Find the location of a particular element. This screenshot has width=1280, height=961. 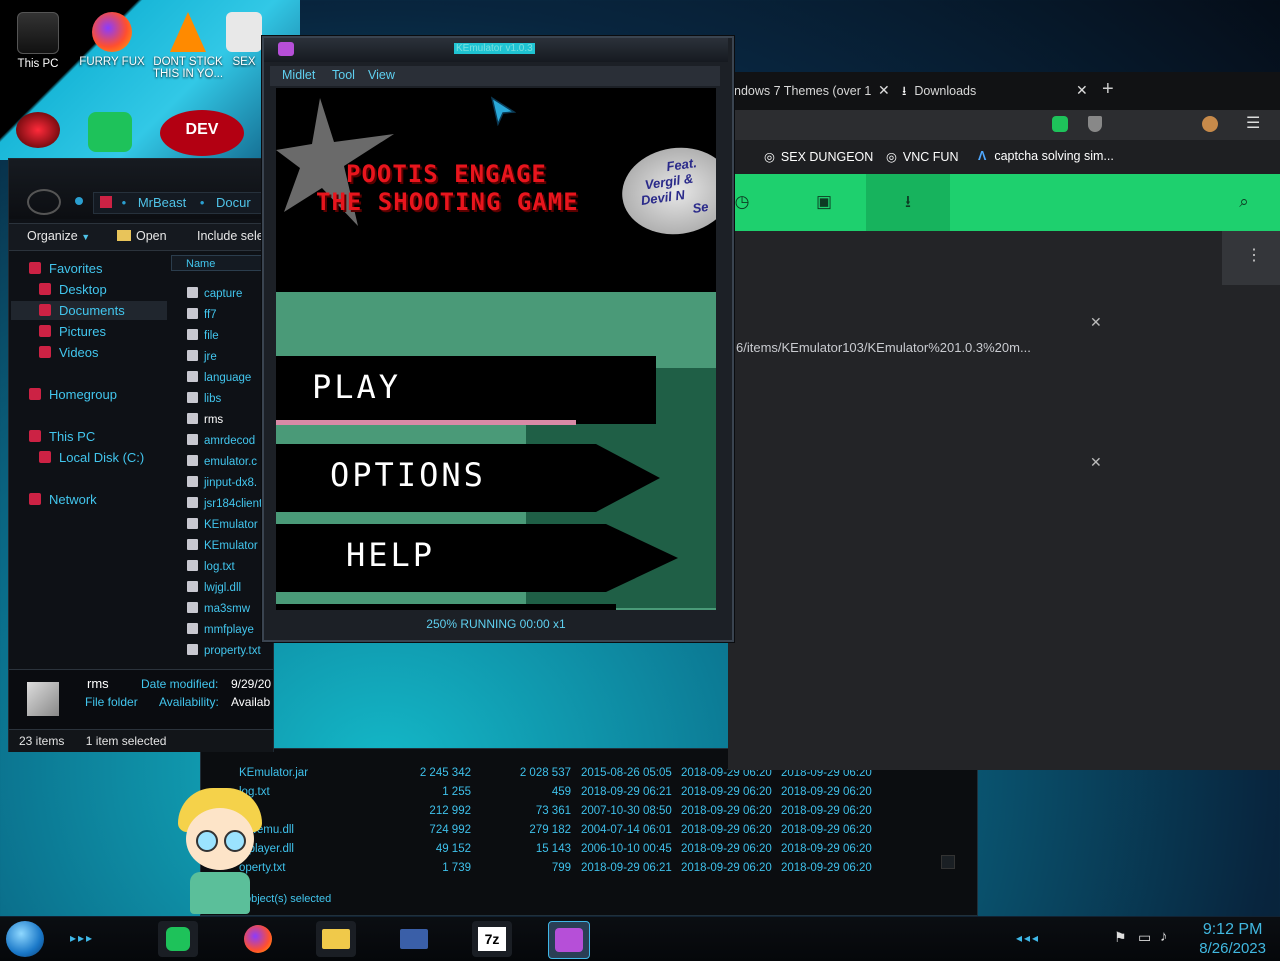

menu-tool: Tool is located at coordinates (343, 75).